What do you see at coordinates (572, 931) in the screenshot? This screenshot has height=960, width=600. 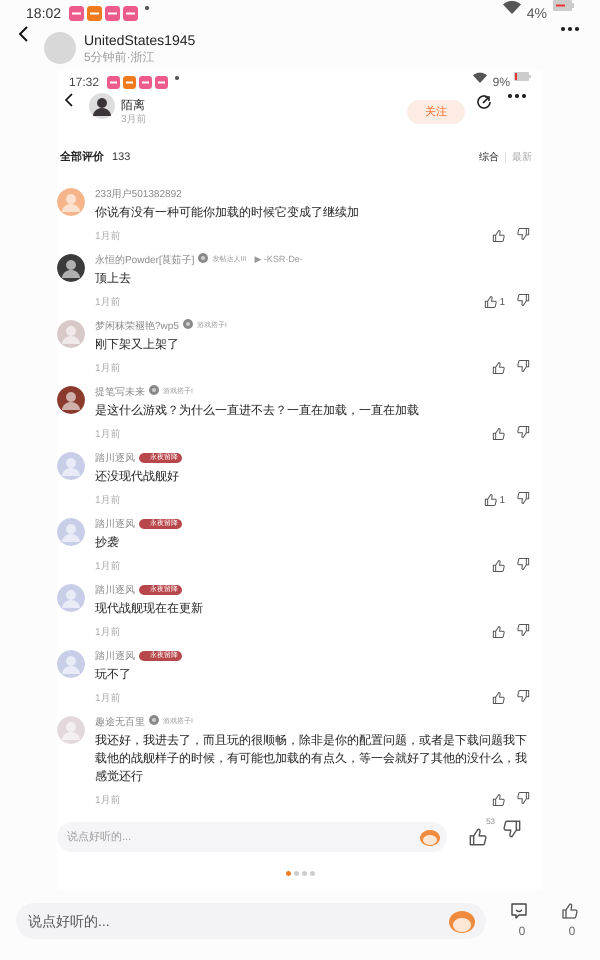 I see `like-count: 0` at bounding box center [572, 931].